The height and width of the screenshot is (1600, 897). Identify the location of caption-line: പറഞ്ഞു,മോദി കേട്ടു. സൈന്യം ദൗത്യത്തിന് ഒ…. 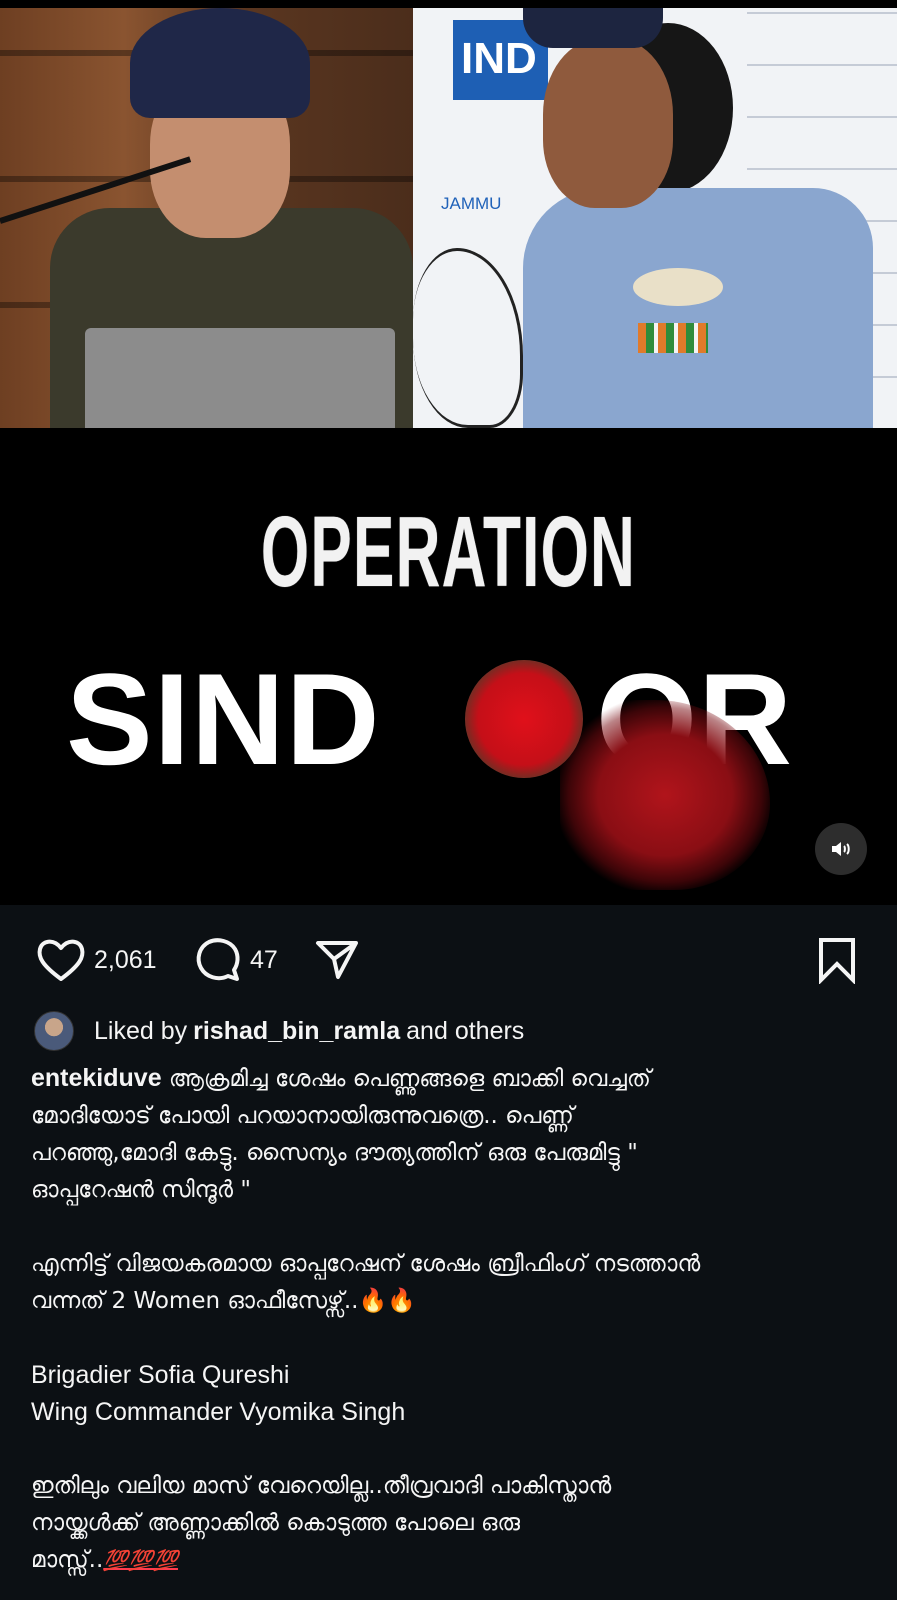
(334, 1153).